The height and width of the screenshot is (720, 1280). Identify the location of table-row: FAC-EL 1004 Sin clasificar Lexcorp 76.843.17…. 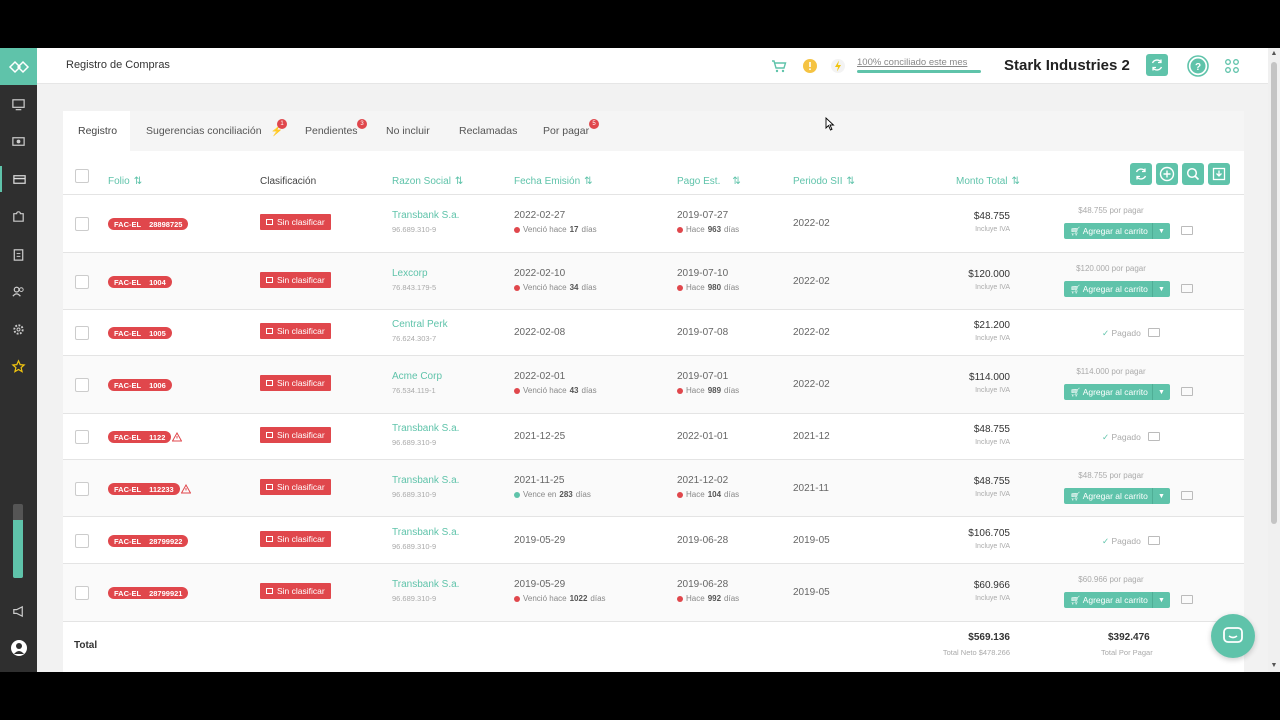
(653, 280).